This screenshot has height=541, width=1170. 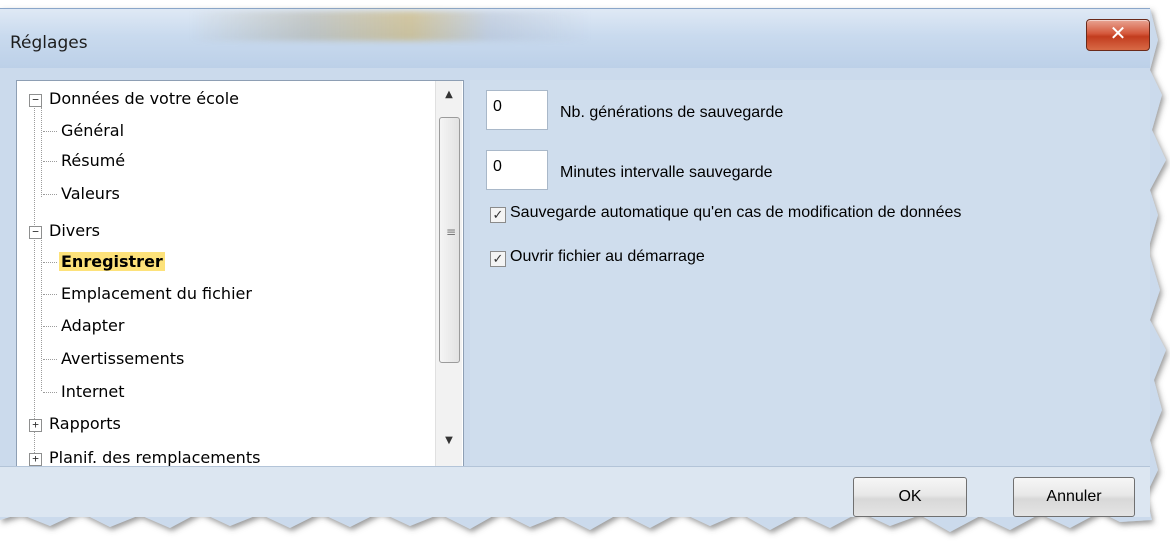 What do you see at coordinates (607, 256) in the screenshot?
I see `open-on-start-label: Ouvrir fichier au démarrage` at bounding box center [607, 256].